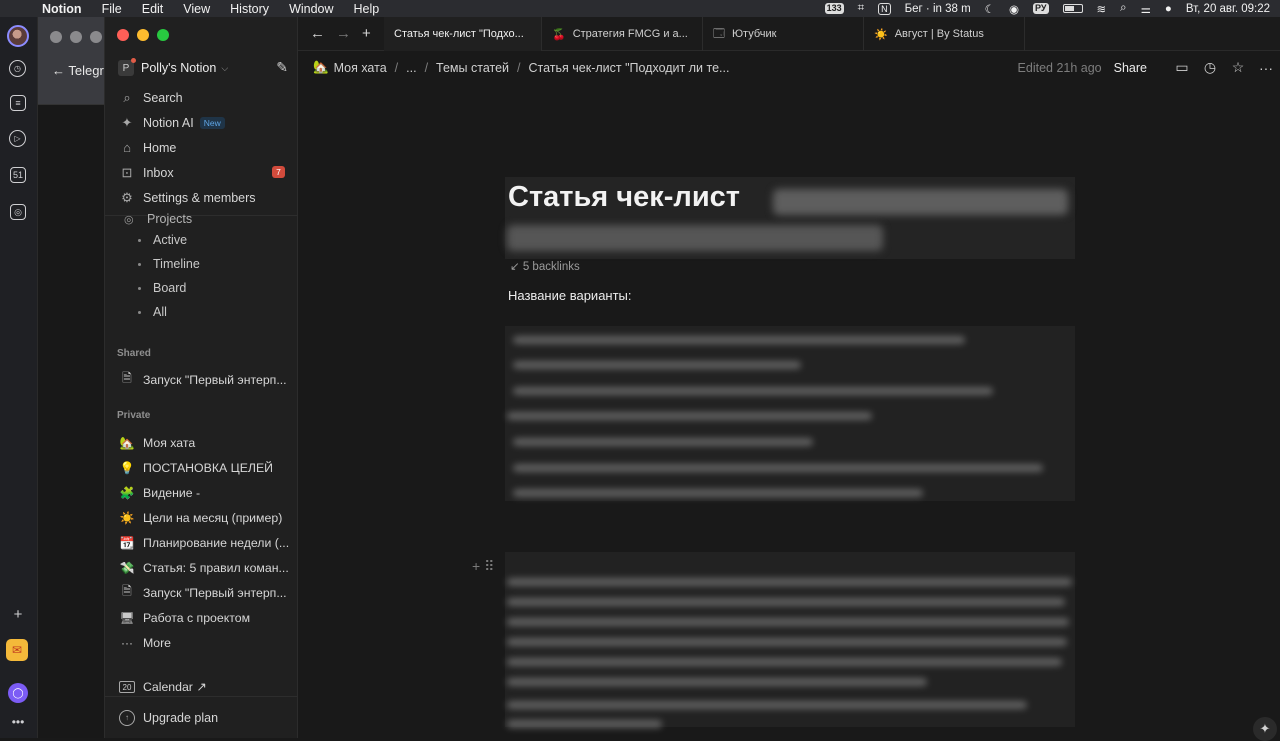  Describe the element at coordinates (1146, 9) in the screenshot. I see `control-center-icon: ⚌` at that location.